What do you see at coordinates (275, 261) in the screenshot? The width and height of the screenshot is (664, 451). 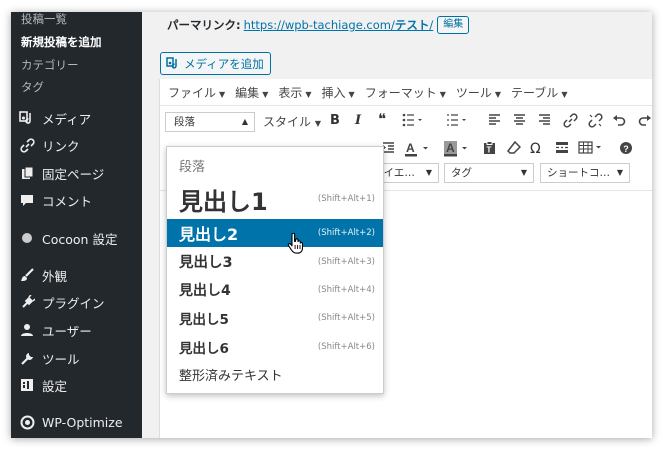 I see `format-option-heading-3: 見出し3 (Shift+Alt+3)` at bounding box center [275, 261].